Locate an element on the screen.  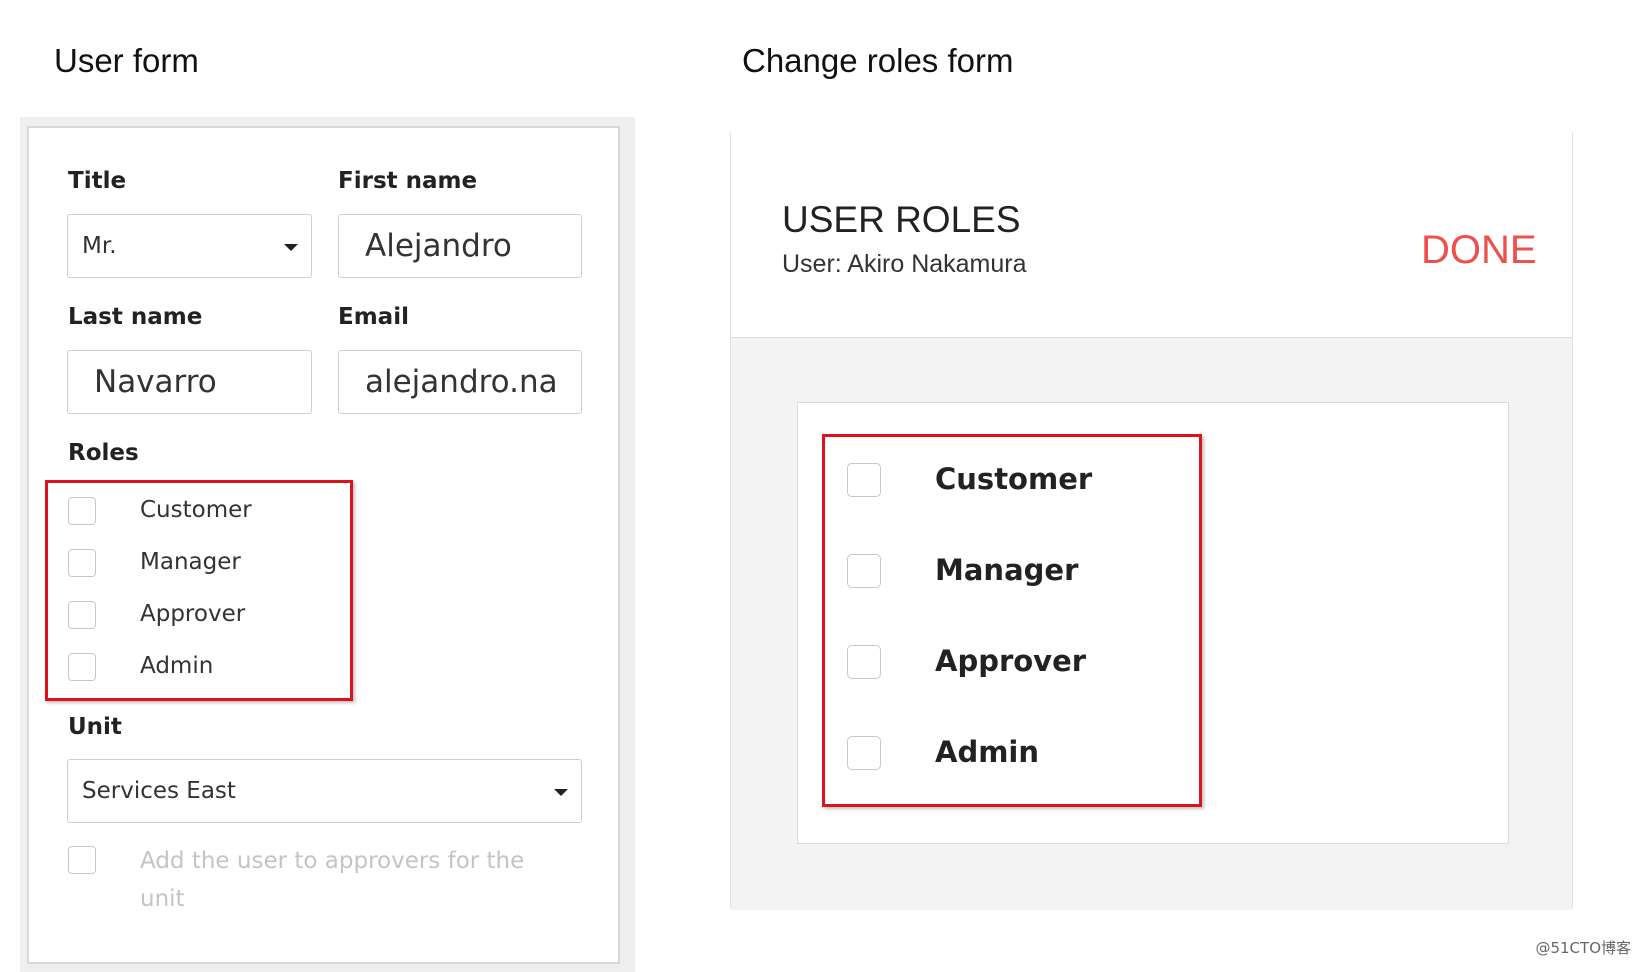
customer-checkbox is located at coordinates (82, 511).